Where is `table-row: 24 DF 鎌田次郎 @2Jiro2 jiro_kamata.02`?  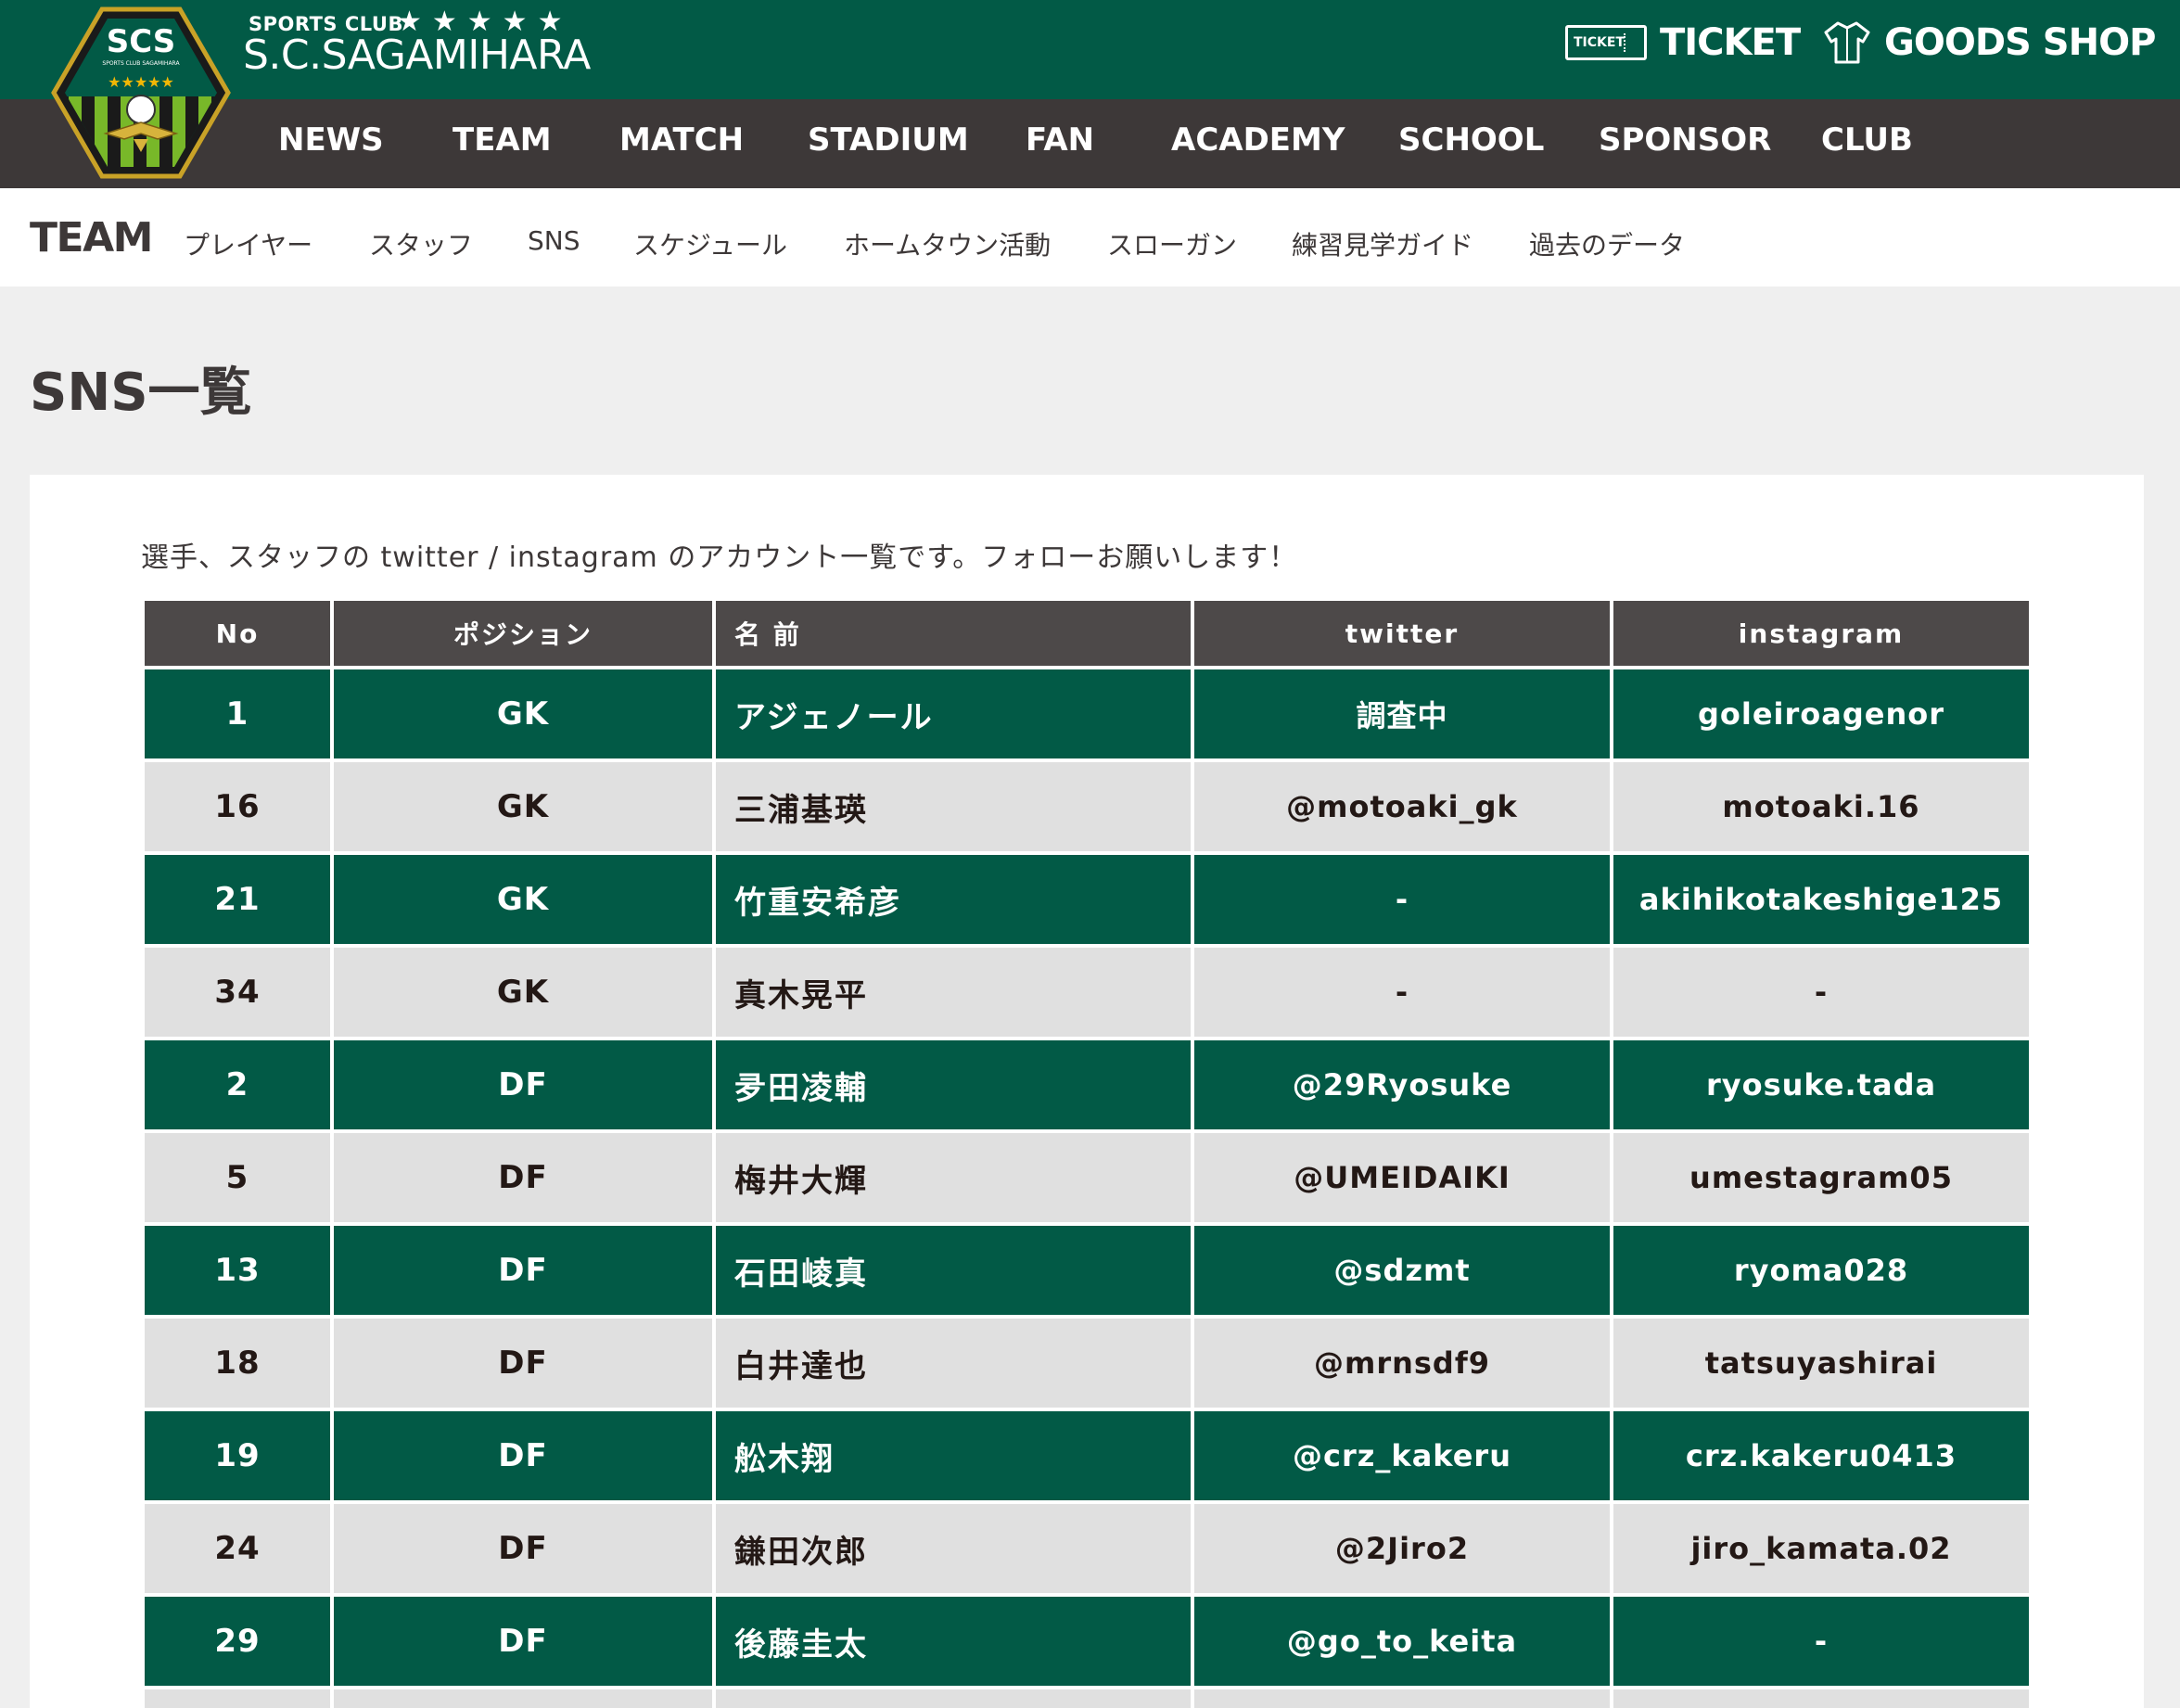
table-row: 24 DF 鎌田次郎 @2Jiro2 jiro_kamata.02 is located at coordinates (1087, 1548).